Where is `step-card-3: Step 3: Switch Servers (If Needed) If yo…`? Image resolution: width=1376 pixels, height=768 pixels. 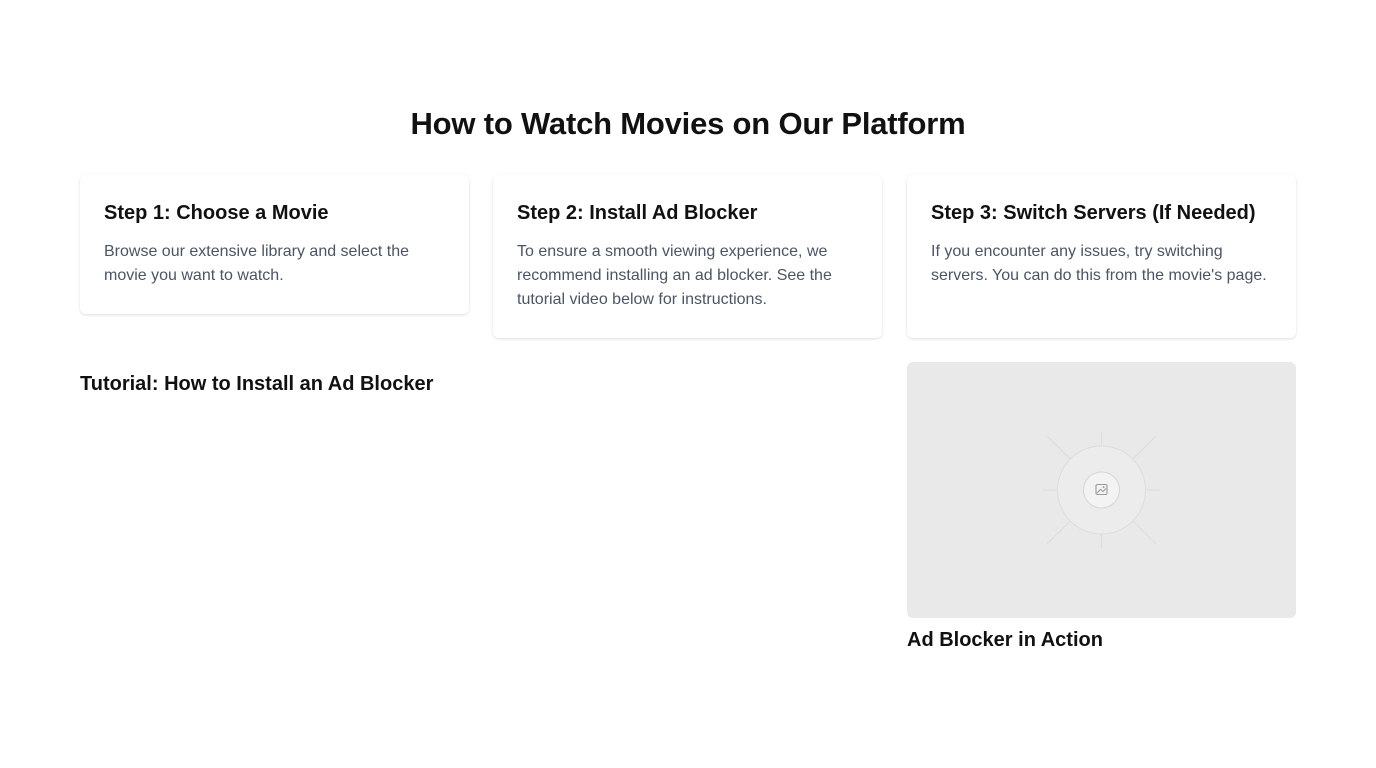
step-card-3: Step 3: Switch Servers (If Needed) If yo… is located at coordinates (1101, 256).